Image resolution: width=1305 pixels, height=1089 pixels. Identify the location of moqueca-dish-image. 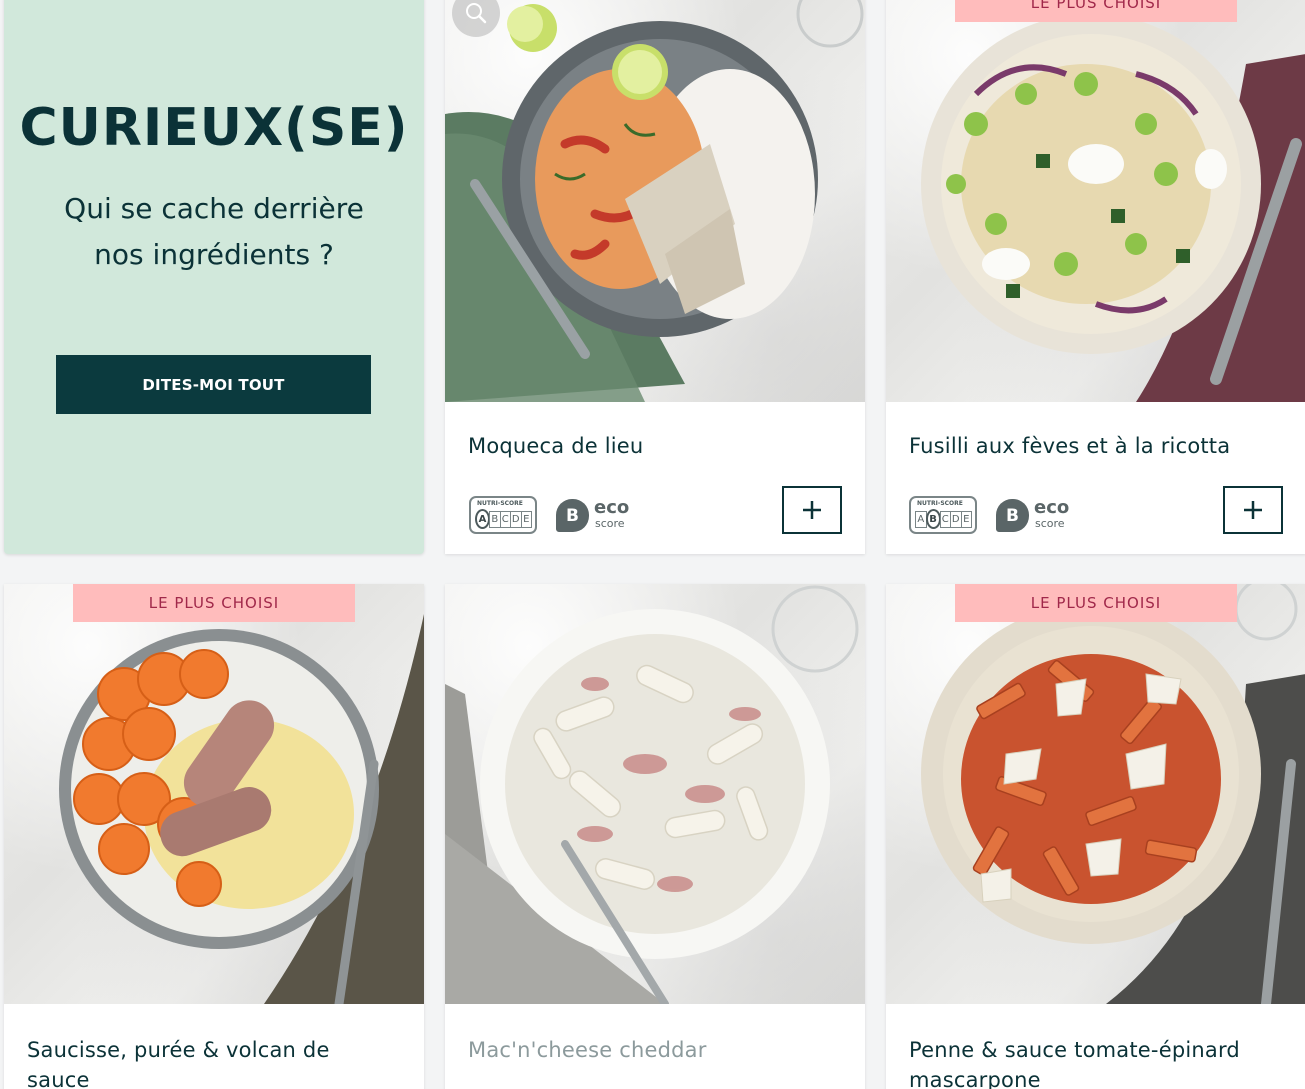
(654, 201).